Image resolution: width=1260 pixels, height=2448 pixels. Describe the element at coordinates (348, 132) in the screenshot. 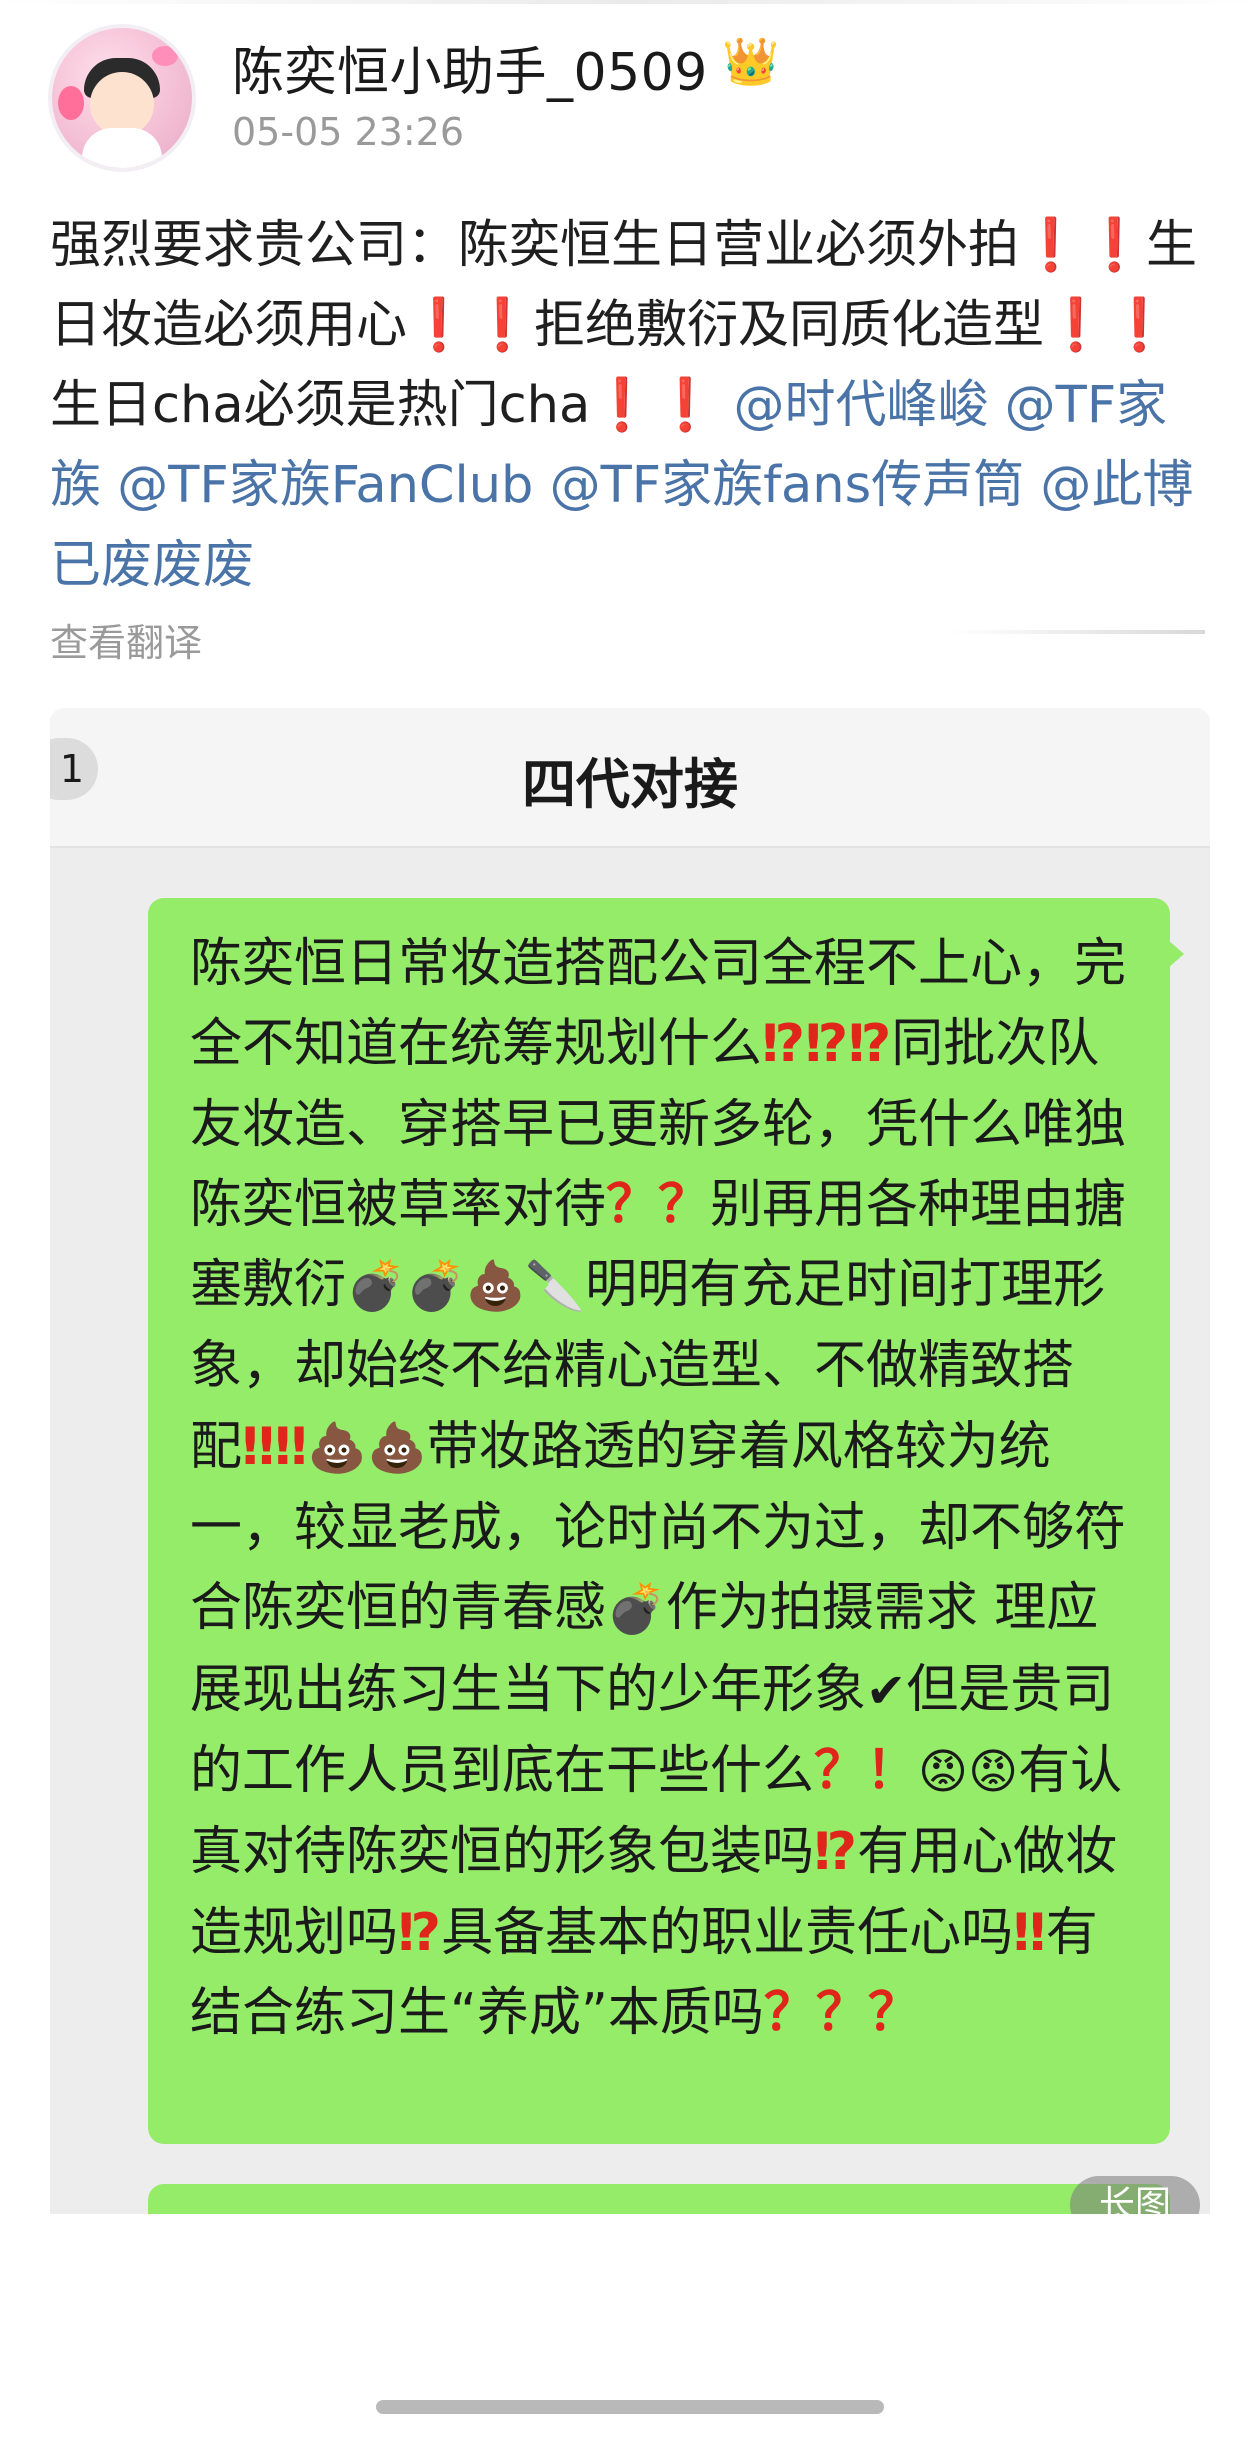

I see `post-timestamp: 05-05 23:26` at that location.